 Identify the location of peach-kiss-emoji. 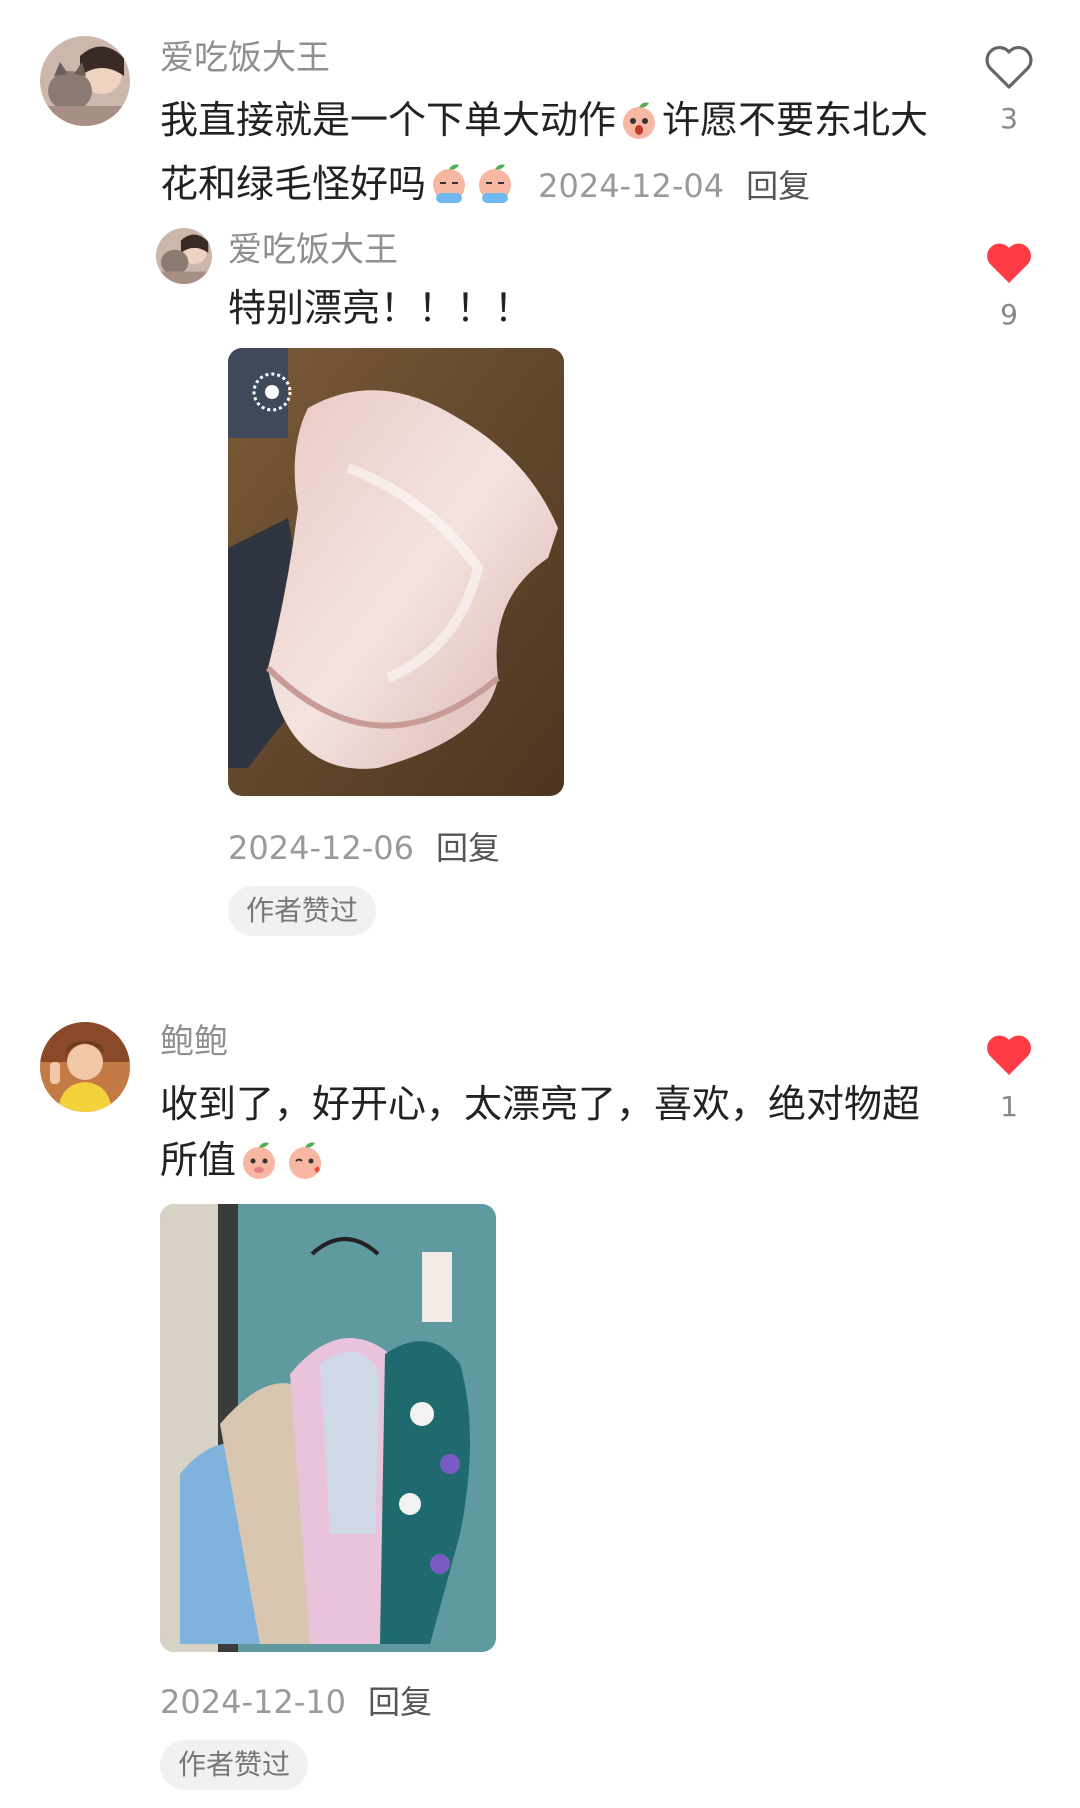
(305, 1167).